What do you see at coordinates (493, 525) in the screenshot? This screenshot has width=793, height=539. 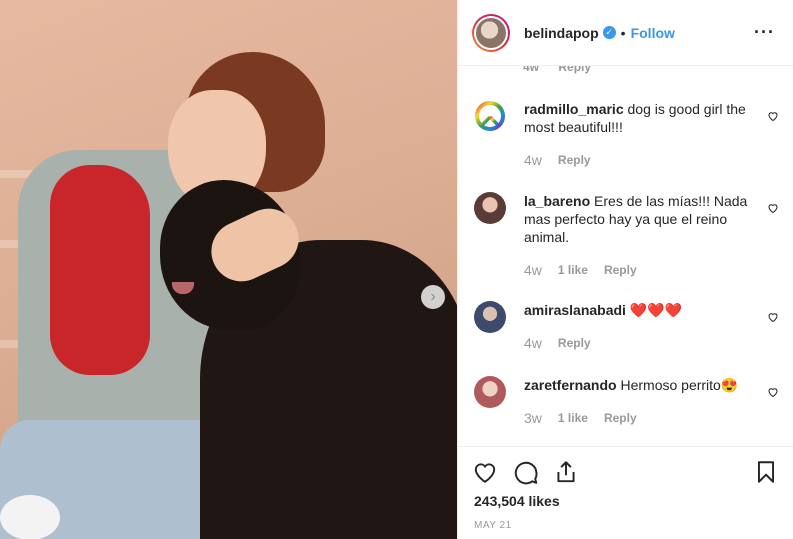 I see `post-date: MAY 21` at bounding box center [493, 525].